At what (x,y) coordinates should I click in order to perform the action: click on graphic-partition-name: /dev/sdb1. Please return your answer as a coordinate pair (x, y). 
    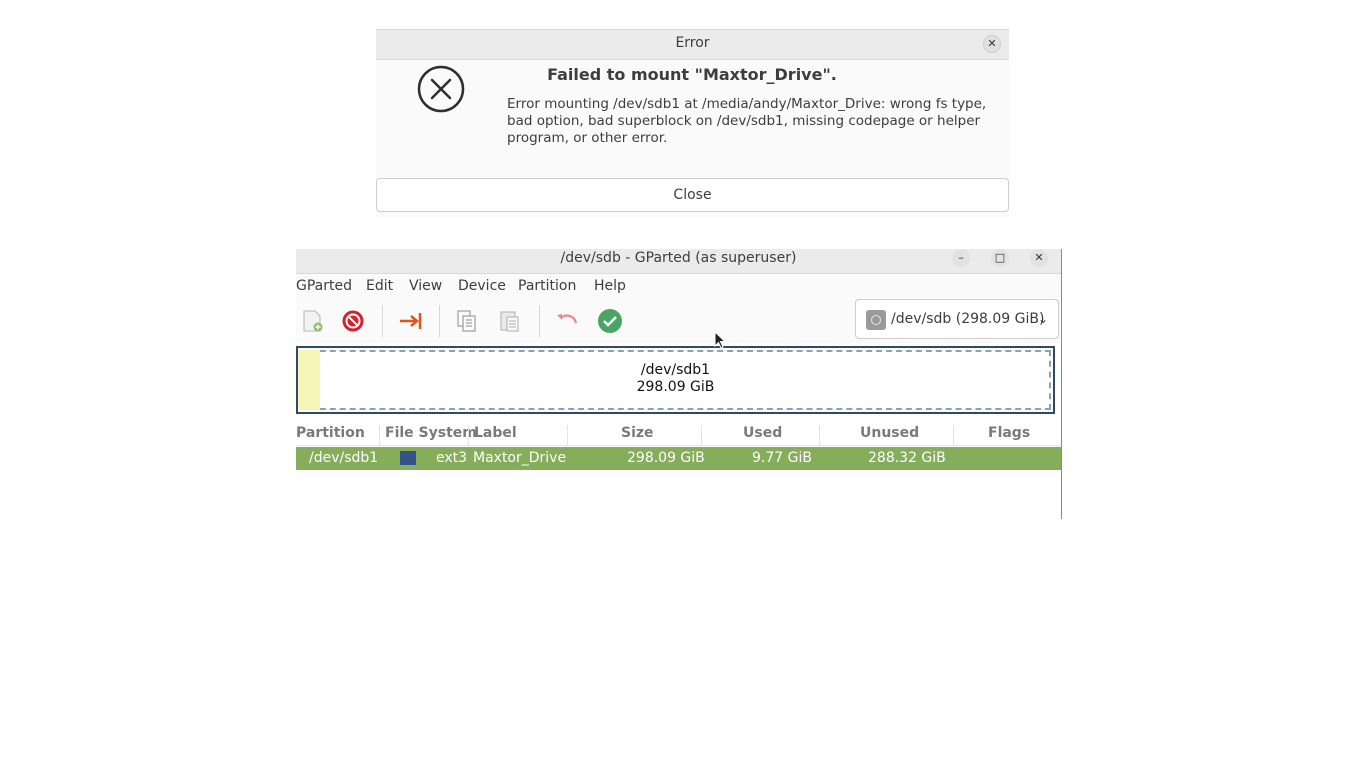
    Looking at the image, I should click on (675, 370).